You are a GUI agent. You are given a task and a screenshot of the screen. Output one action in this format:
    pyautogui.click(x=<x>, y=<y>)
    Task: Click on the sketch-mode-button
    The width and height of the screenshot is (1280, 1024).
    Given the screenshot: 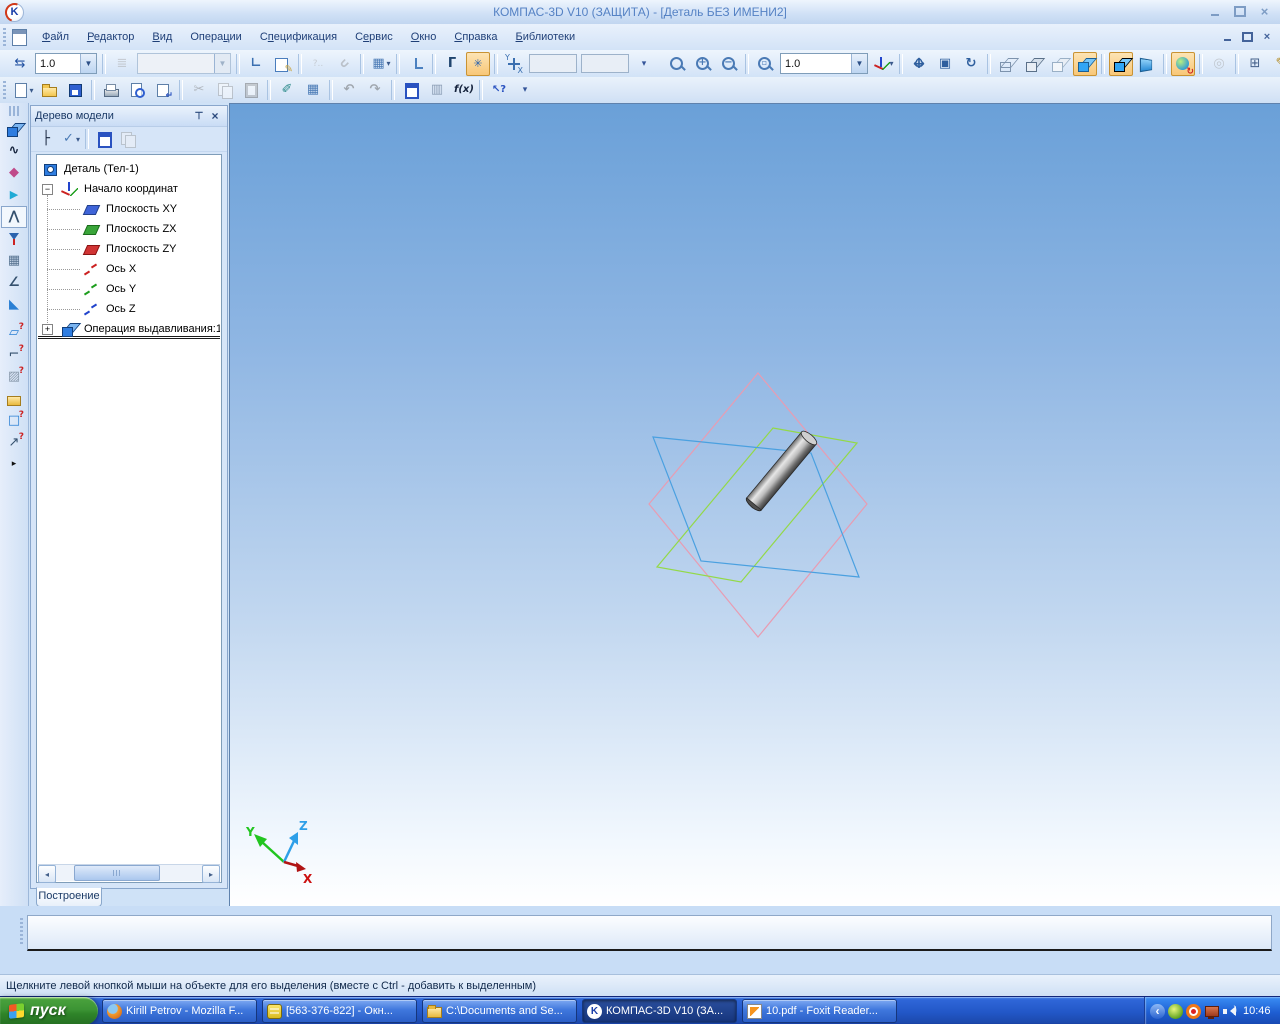 What is the action you would take?
    pyautogui.click(x=1274, y=64)
    